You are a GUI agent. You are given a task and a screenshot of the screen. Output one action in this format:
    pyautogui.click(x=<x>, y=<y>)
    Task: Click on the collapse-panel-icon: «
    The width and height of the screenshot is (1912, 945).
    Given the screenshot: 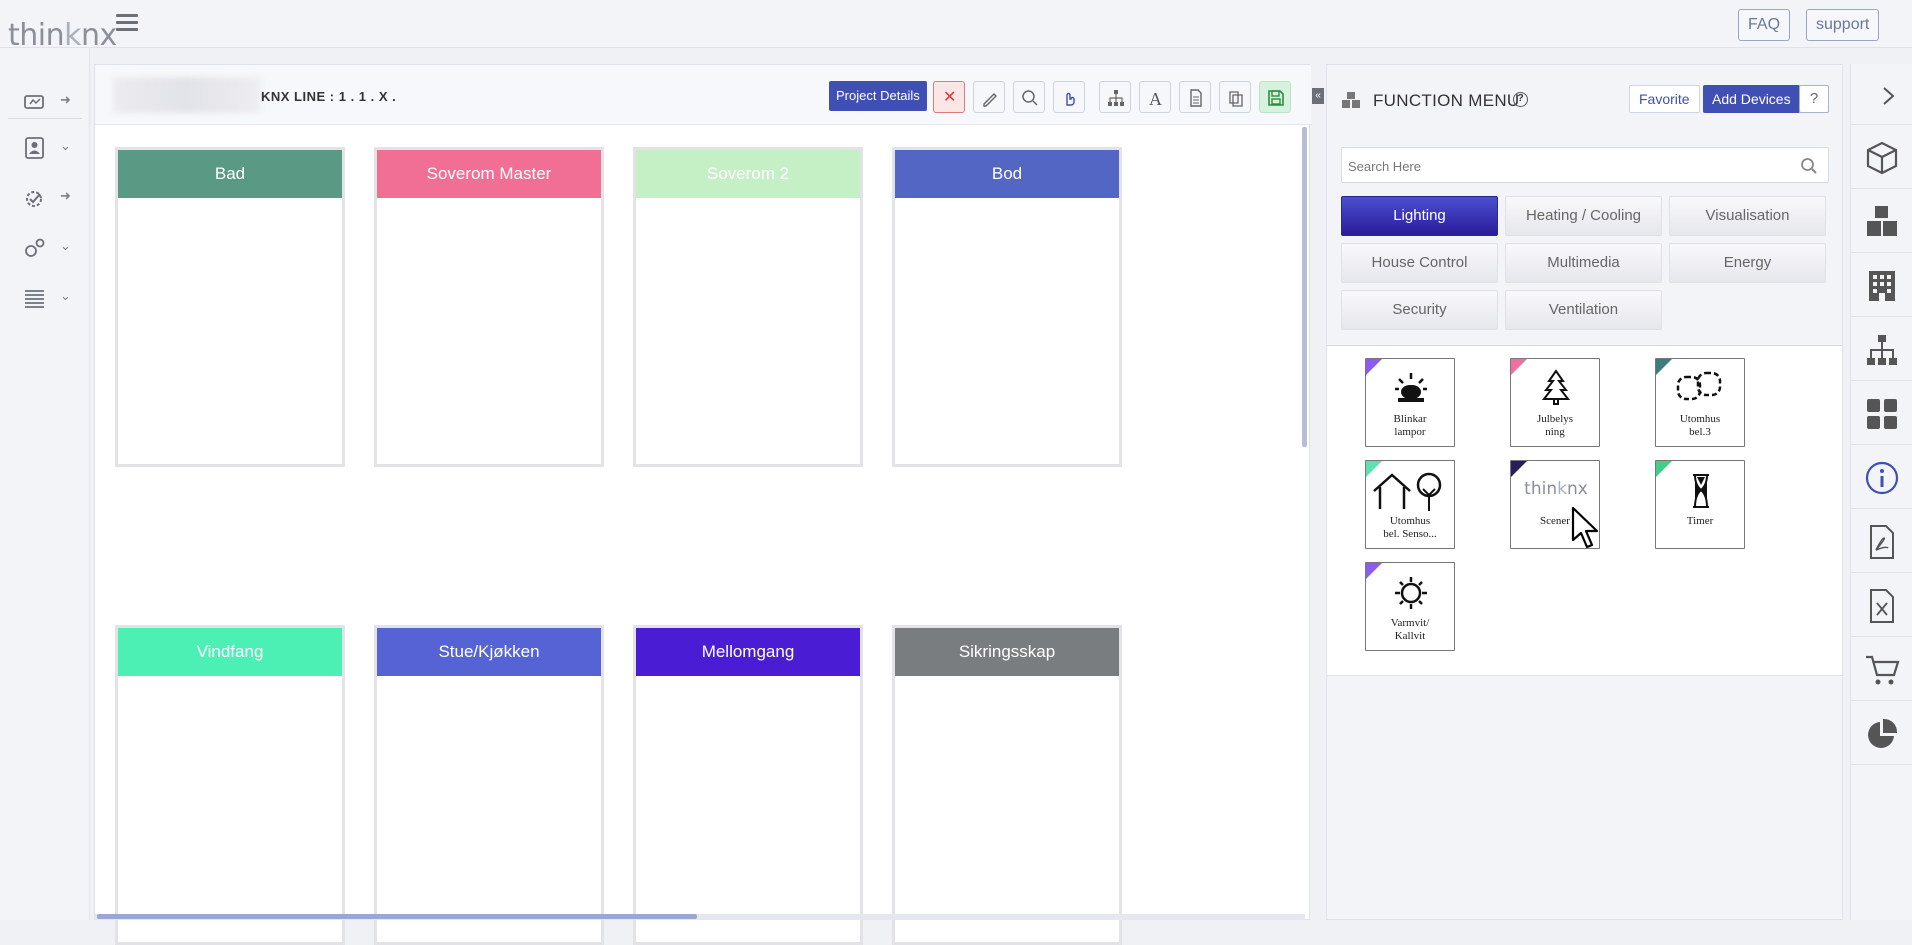 What is the action you would take?
    pyautogui.click(x=1318, y=96)
    